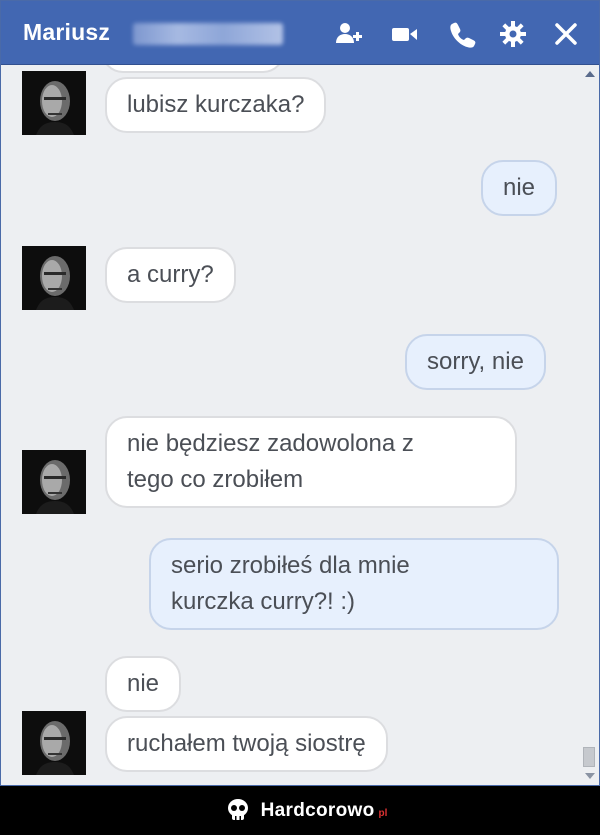 This screenshot has height=835, width=600. I want to click on gear-icon, so click(513, 34).